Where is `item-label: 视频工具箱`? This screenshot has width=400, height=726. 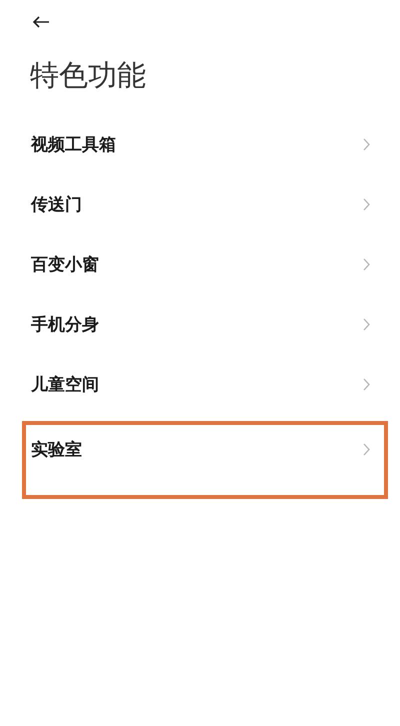
item-label: 视频工具箱 is located at coordinates (73, 145).